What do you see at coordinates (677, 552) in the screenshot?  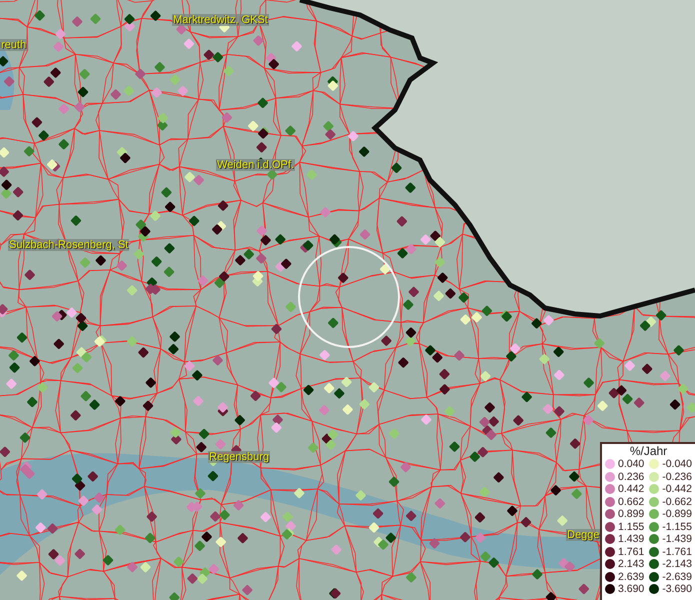 I see `legend-value: -1.761` at bounding box center [677, 552].